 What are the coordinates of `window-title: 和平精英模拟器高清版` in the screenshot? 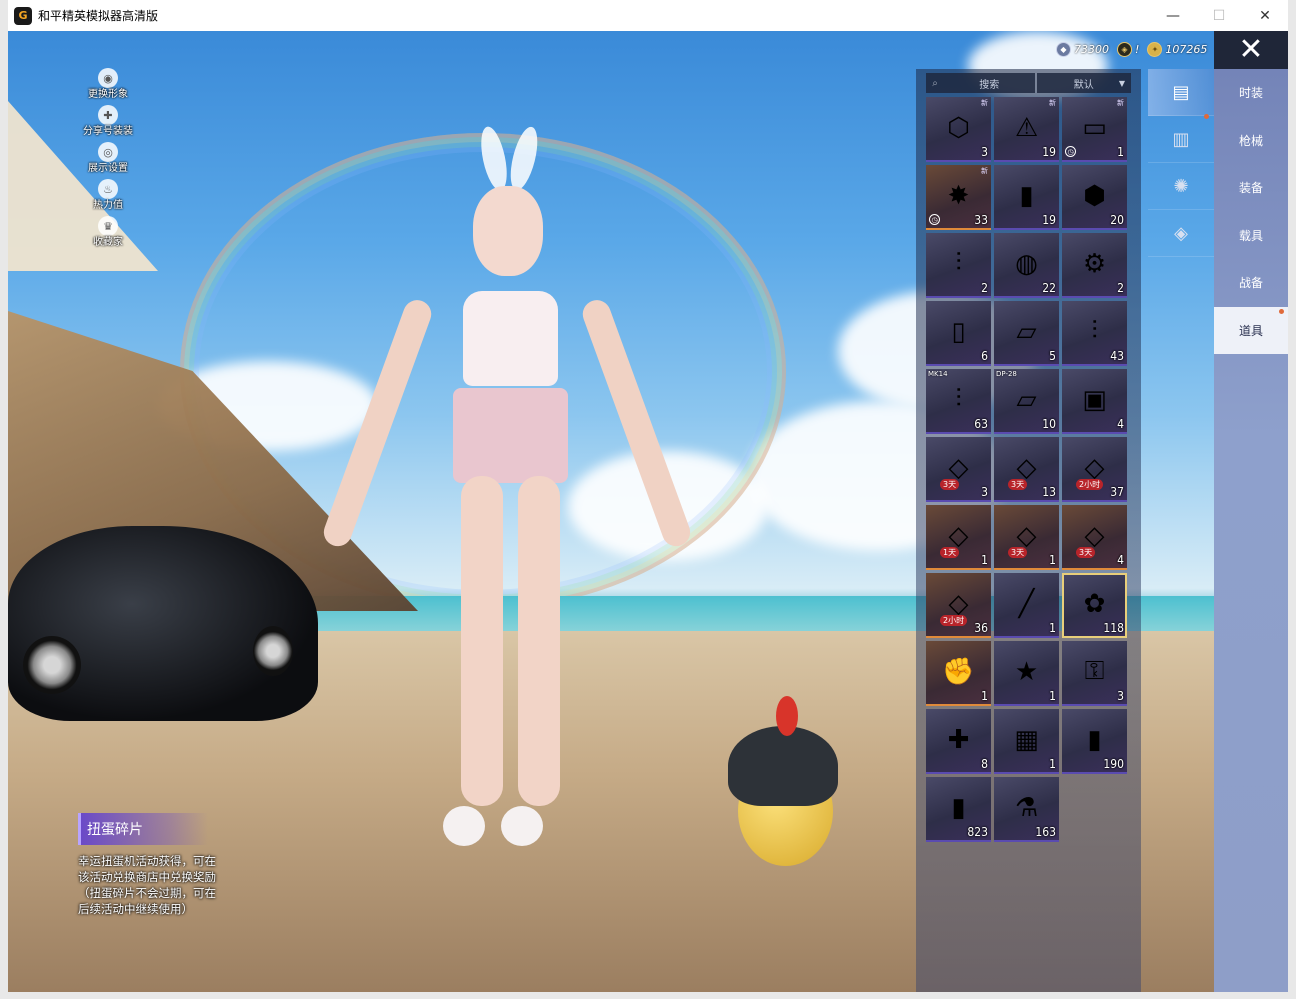 It's located at (98, 16).